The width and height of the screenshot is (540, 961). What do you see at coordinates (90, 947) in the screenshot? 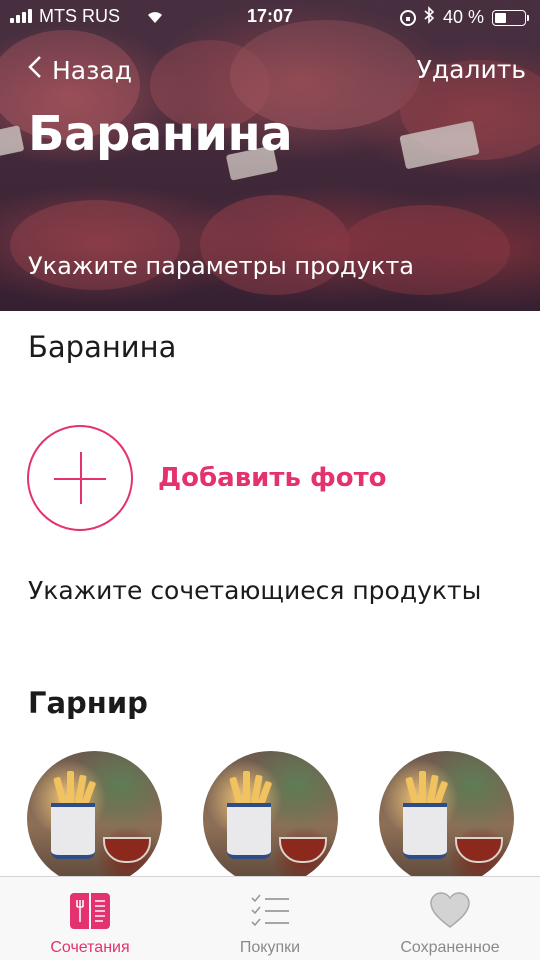
I see `tab-label: Сочетания` at bounding box center [90, 947].